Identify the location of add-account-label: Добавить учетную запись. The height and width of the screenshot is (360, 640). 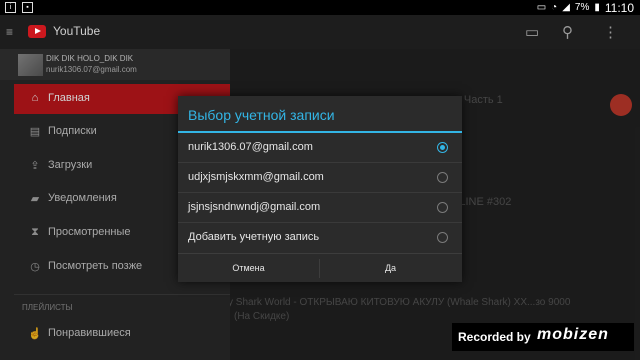
(254, 237).